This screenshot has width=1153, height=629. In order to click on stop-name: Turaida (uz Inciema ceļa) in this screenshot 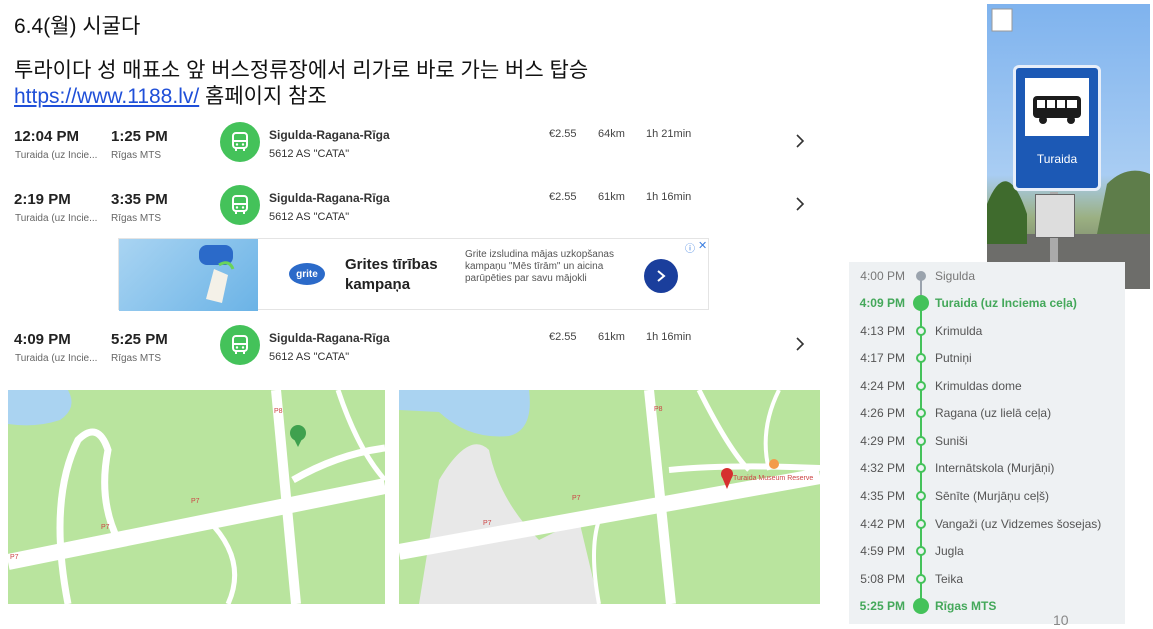, I will do `click(1006, 303)`.